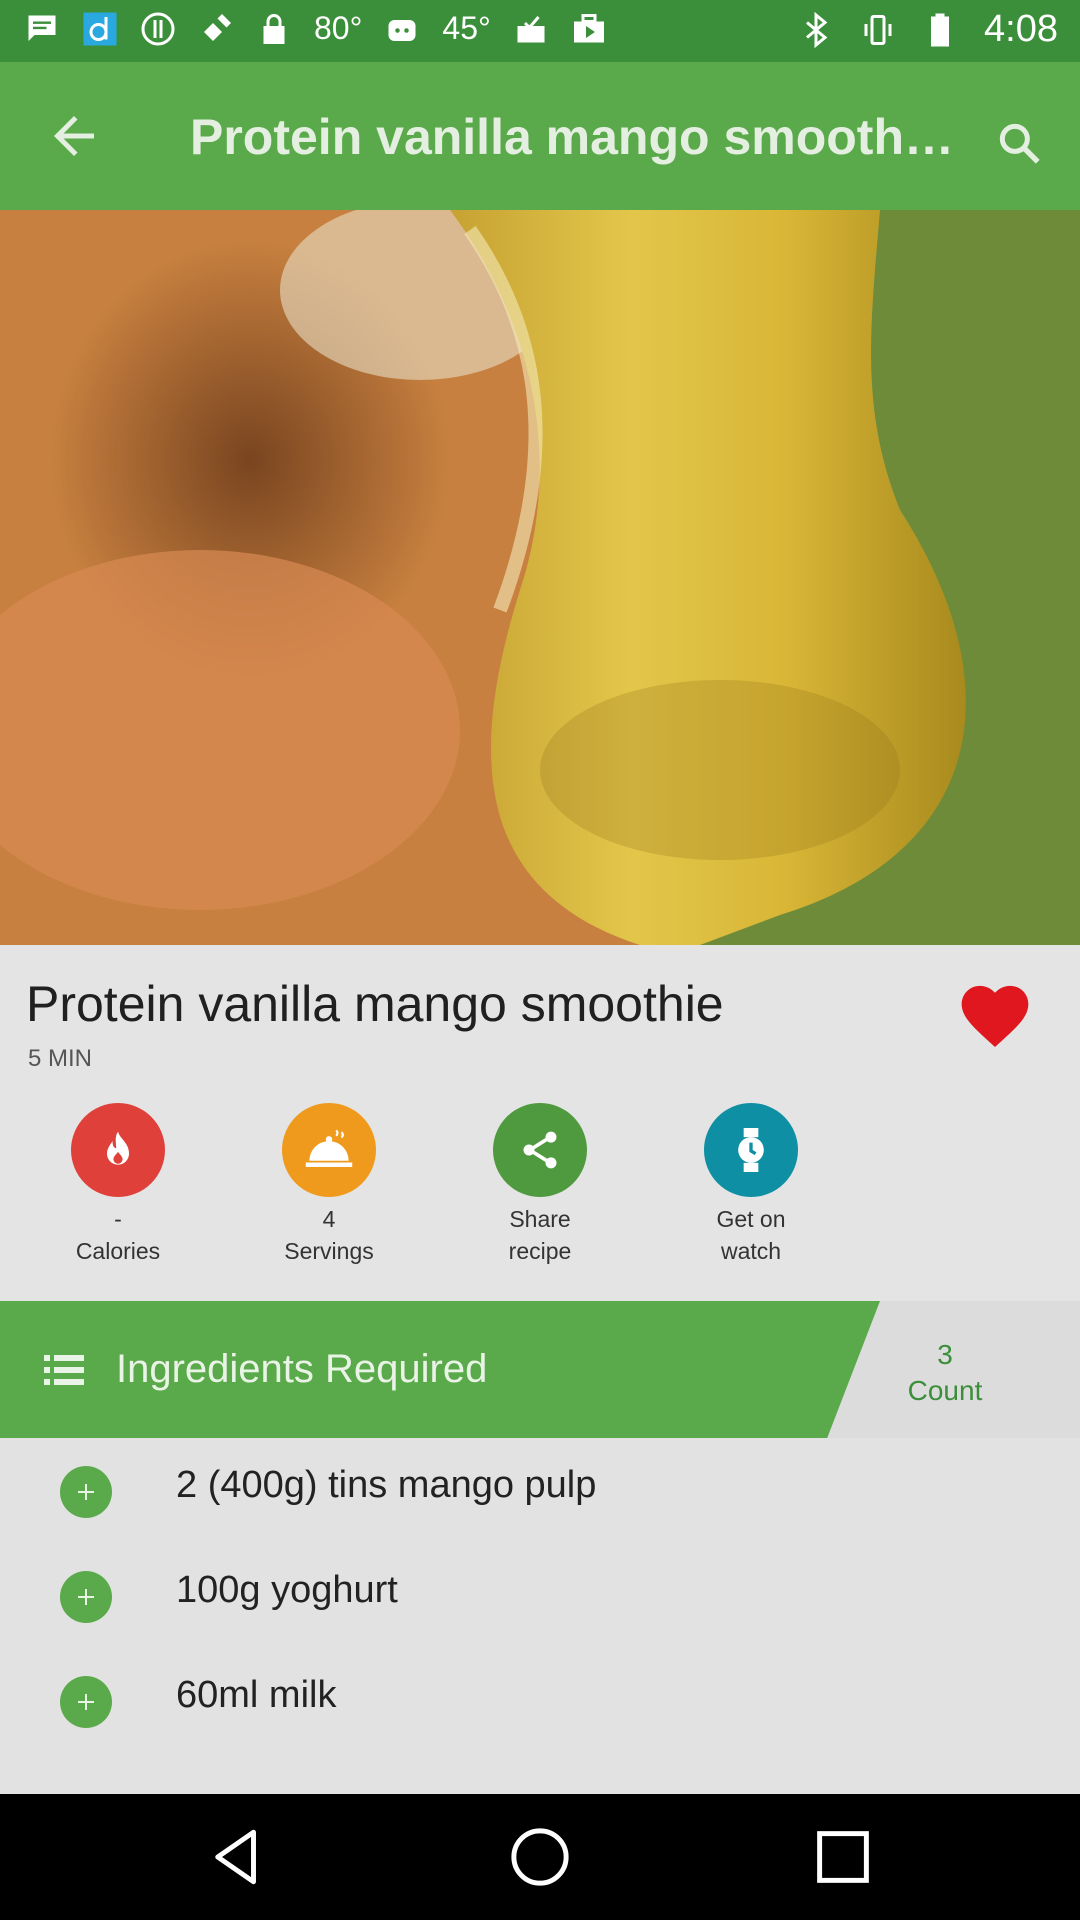 The width and height of the screenshot is (1080, 1920). I want to click on recipe-title: Protein vanilla mango smoothie, so click(375, 1004).